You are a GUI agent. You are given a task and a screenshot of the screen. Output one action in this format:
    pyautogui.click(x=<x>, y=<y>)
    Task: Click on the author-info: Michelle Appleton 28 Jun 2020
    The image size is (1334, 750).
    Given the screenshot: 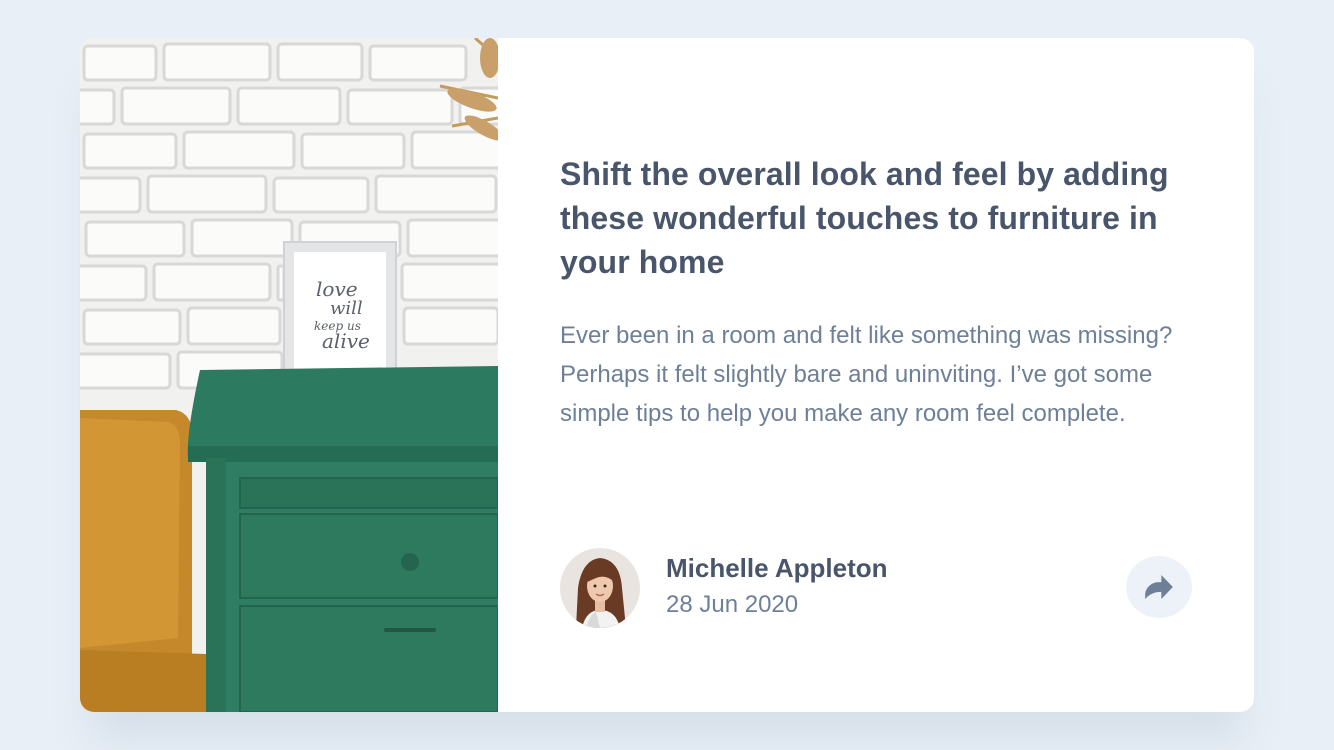 What is the action you would take?
    pyautogui.click(x=777, y=588)
    